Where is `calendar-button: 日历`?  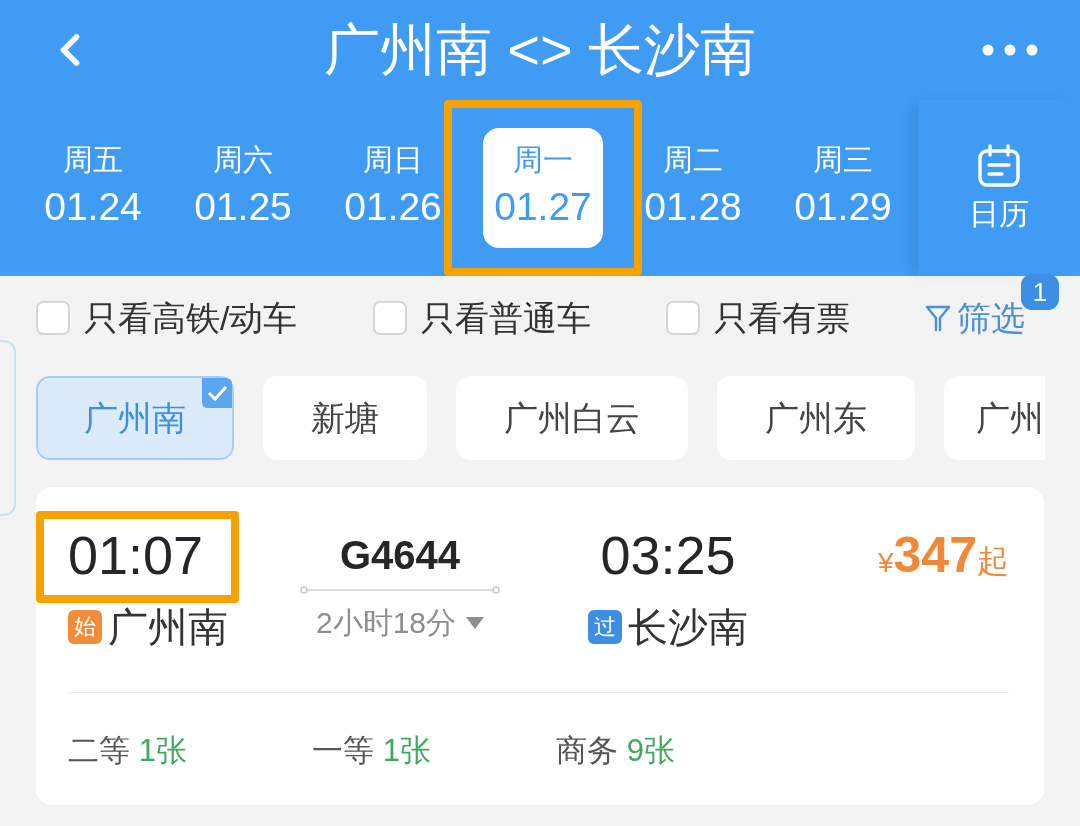 calendar-button: 日历 is located at coordinates (999, 188).